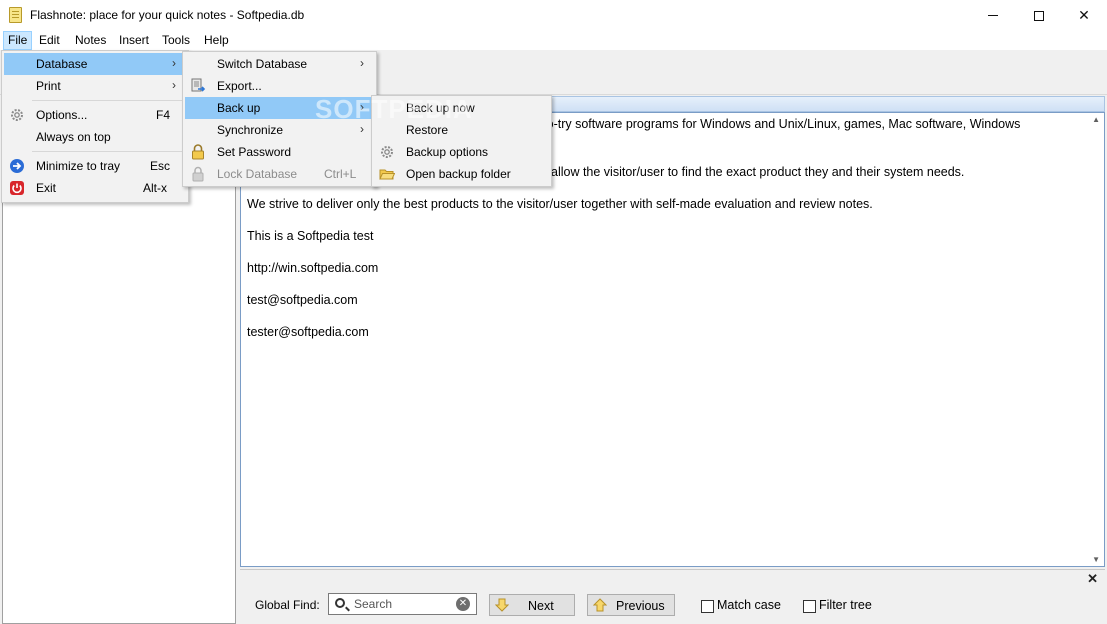 This screenshot has height=624, width=1107. What do you see at coordinates (340, 603) in the screenshot?
I see `search-icon` at bounding box center [340, 603].